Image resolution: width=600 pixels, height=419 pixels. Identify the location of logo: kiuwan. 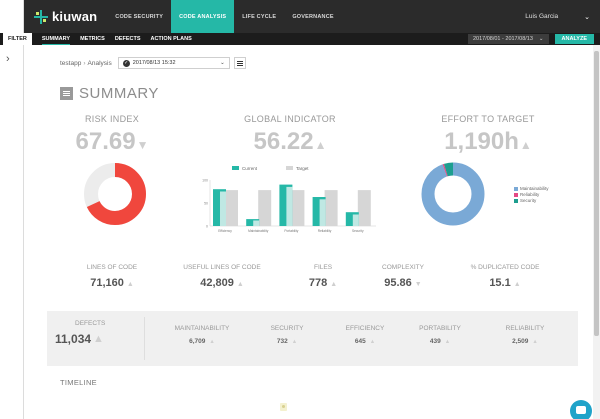
(65, 16).